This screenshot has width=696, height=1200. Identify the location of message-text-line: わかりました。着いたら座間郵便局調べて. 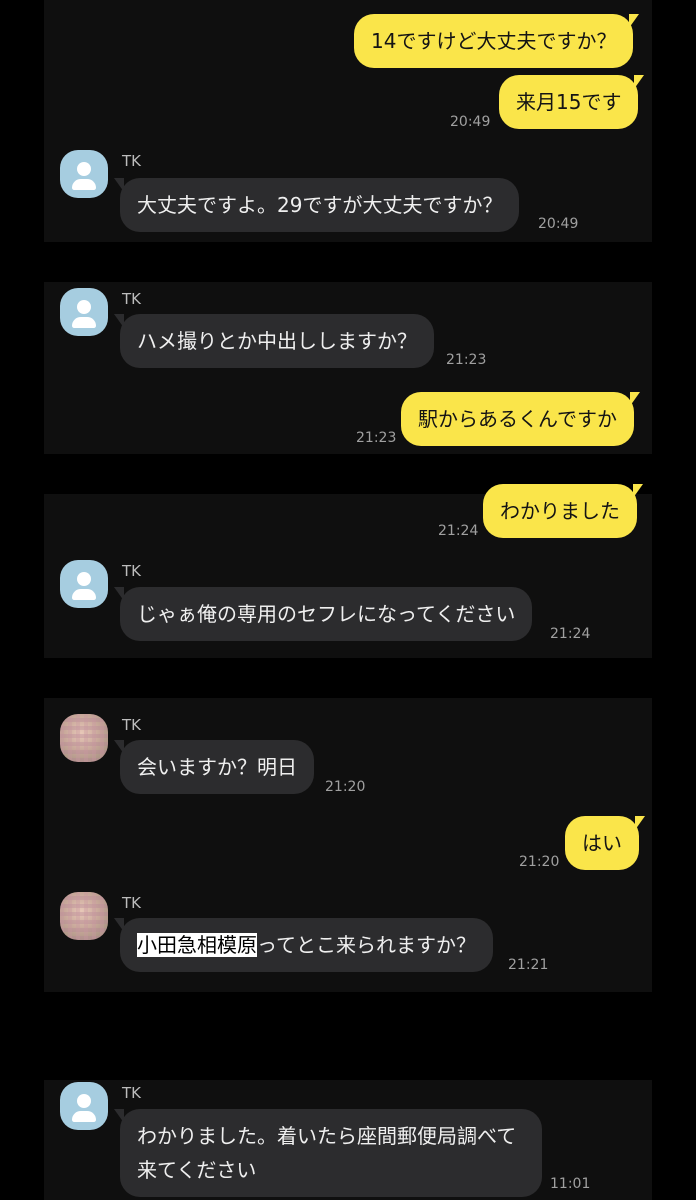
(327, 1136).